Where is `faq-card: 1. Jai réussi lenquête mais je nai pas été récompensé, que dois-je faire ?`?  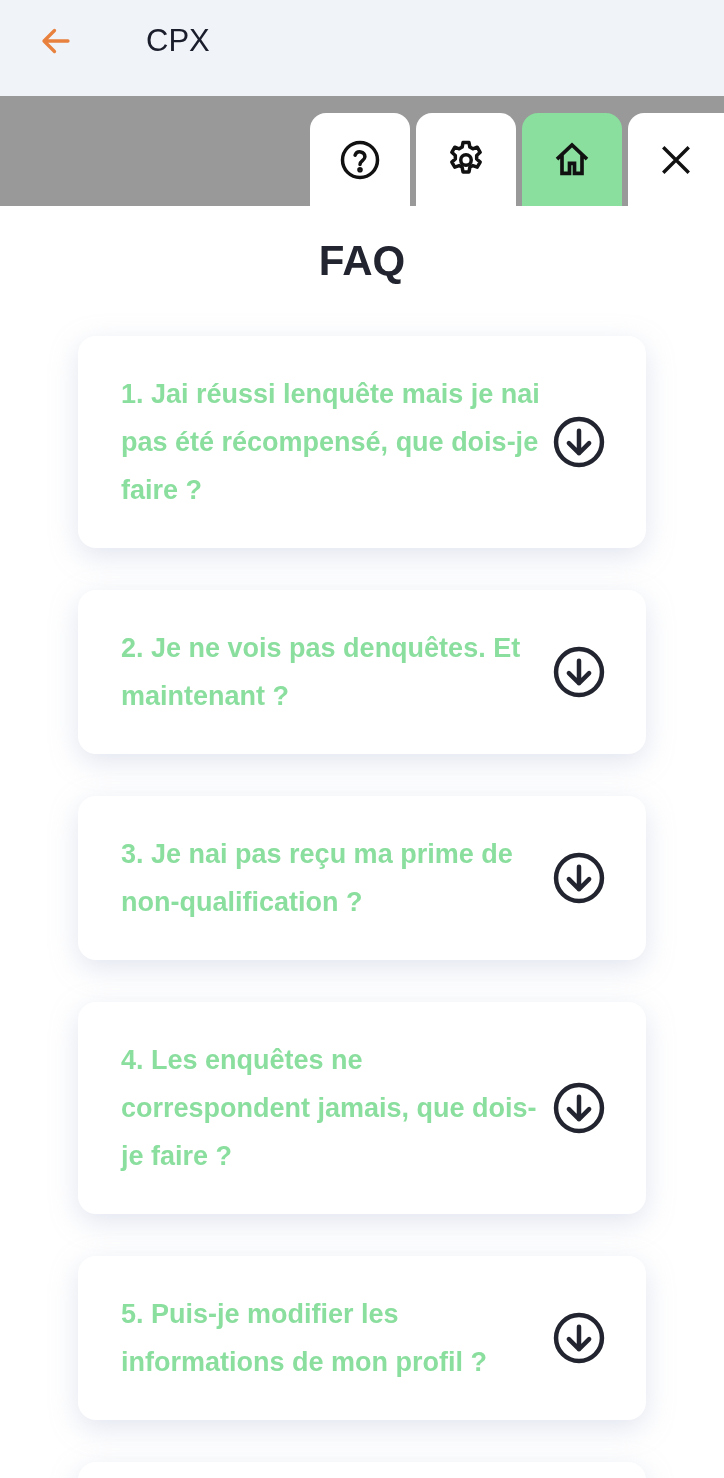
faq-card: 1. Jai réussi lenquête mais je nai pas été récompensé, que dois-je faire ? is located at coordinates (362, 442).